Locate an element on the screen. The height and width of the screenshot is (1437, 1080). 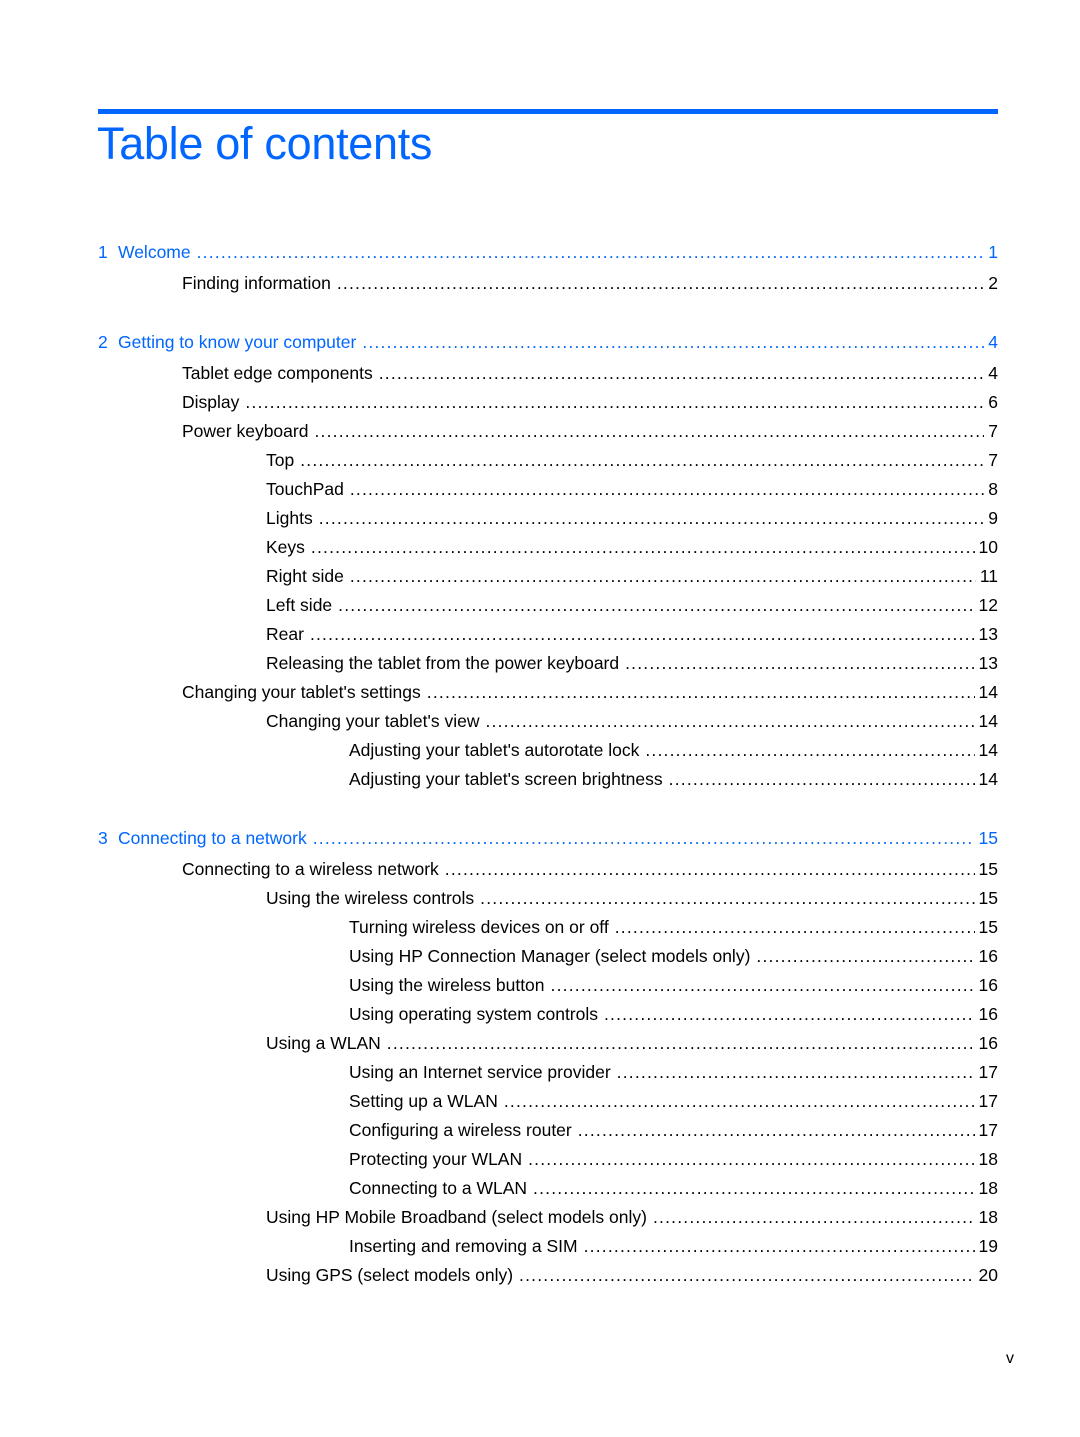
toc-entry-link: Display 6 is located at coordinates (548, 402).